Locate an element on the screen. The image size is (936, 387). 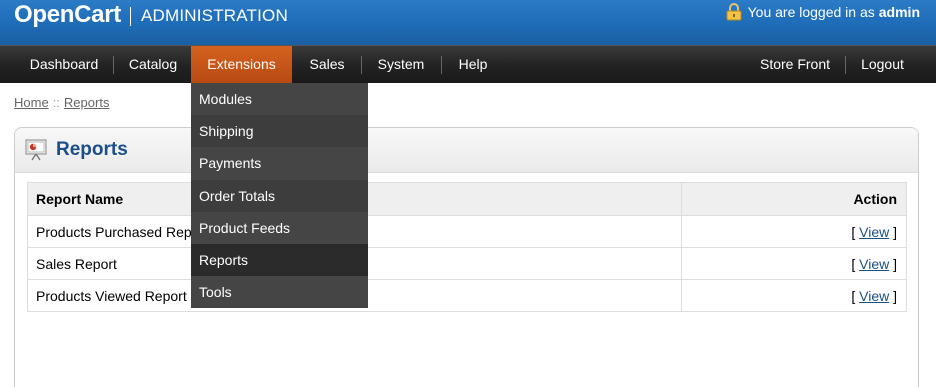
dropdown-item-order-totals: Order Totals is located at coordinates (279, 195).